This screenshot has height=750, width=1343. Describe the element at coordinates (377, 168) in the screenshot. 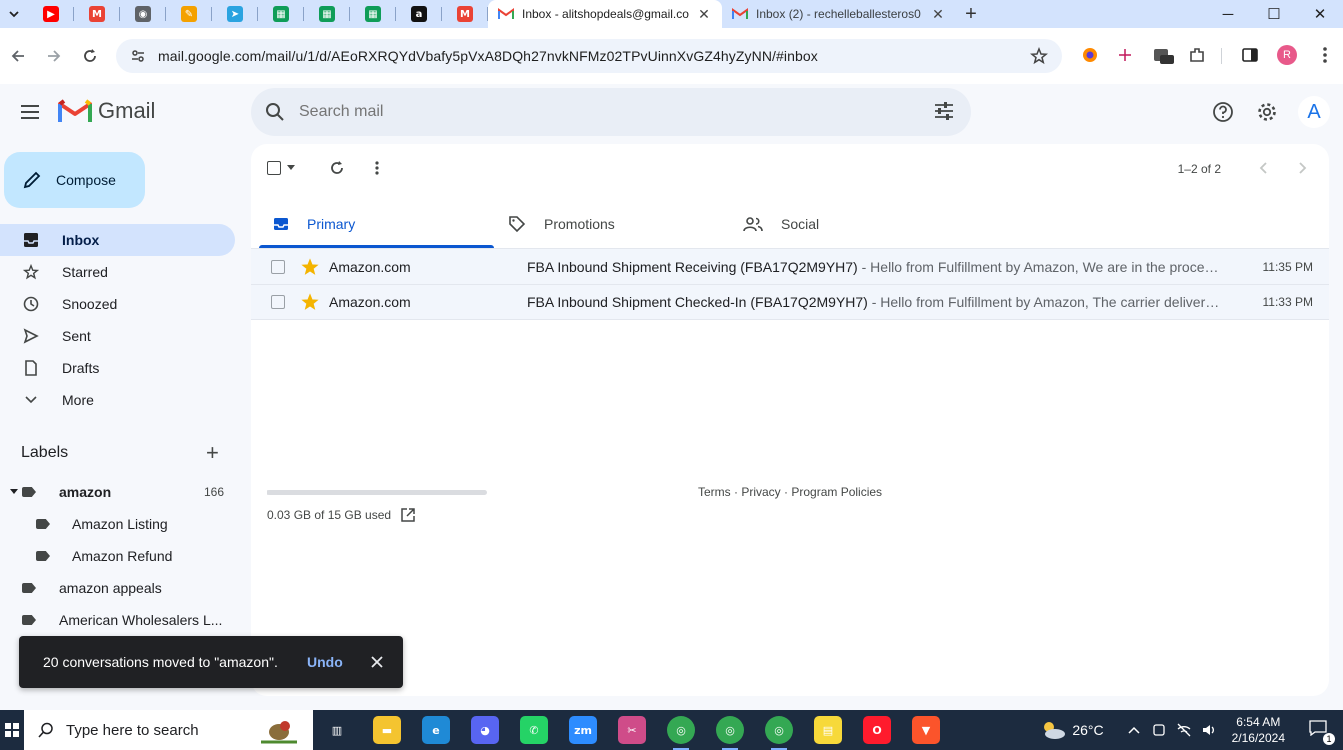

I see `more-options-icon` at that location.